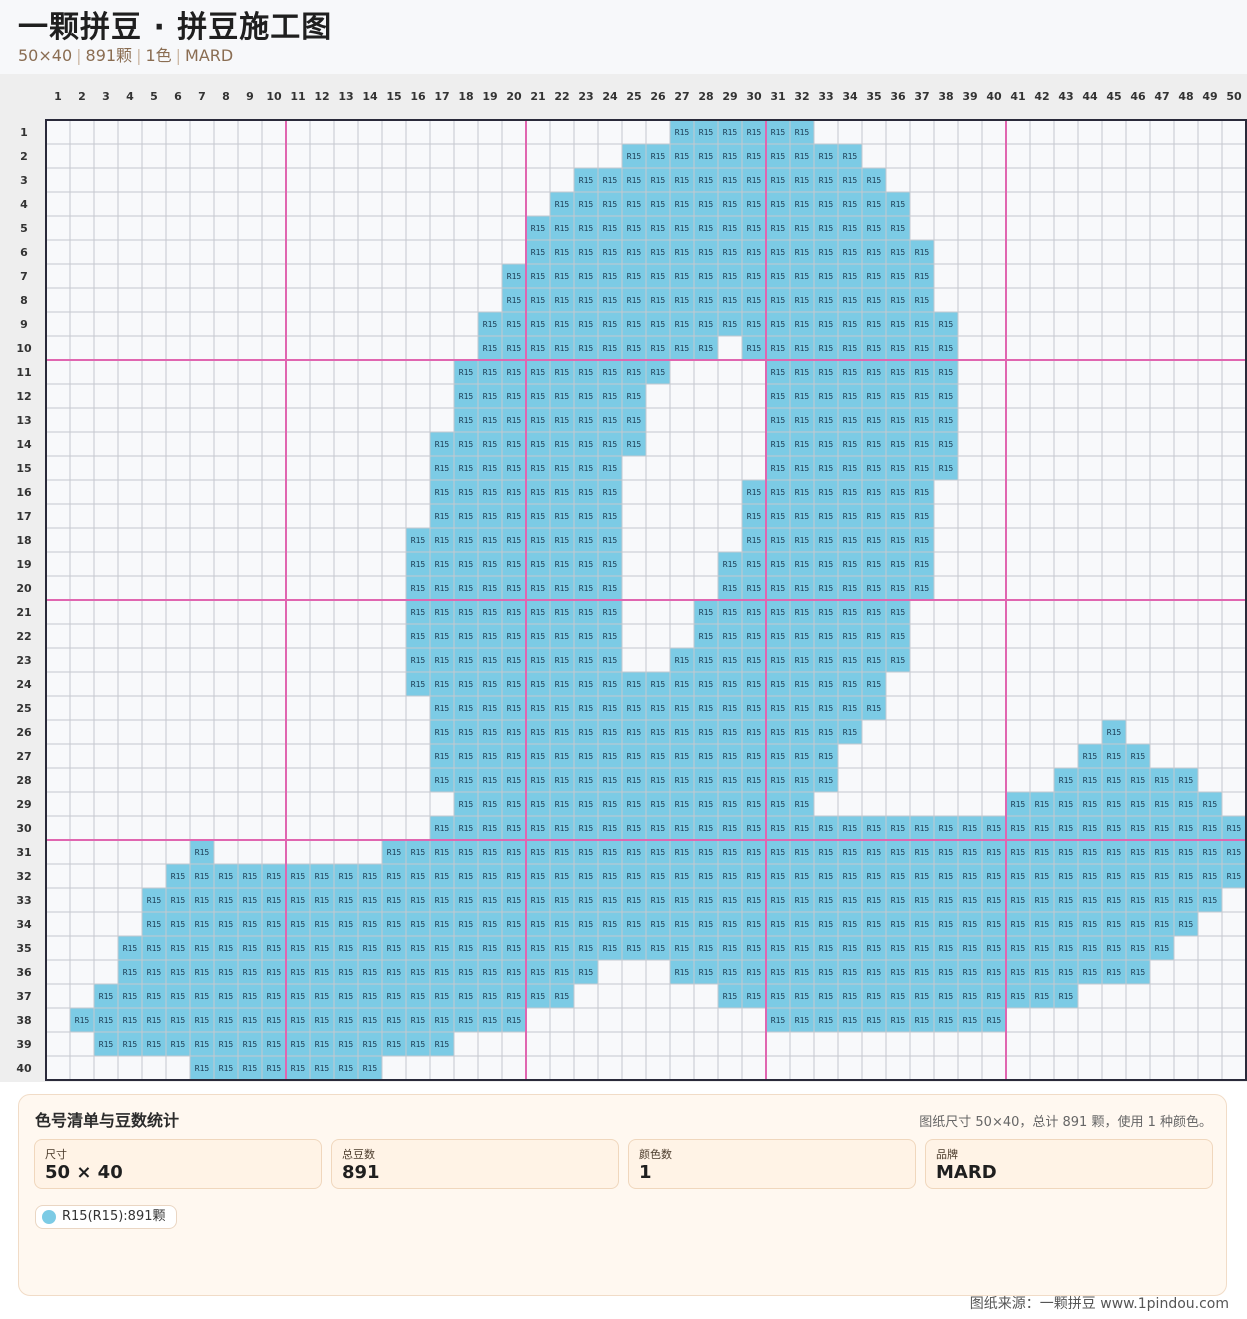 This screenshot has height=1319, width=1247. I want to click on row-number: 40, so click(24, 1068).